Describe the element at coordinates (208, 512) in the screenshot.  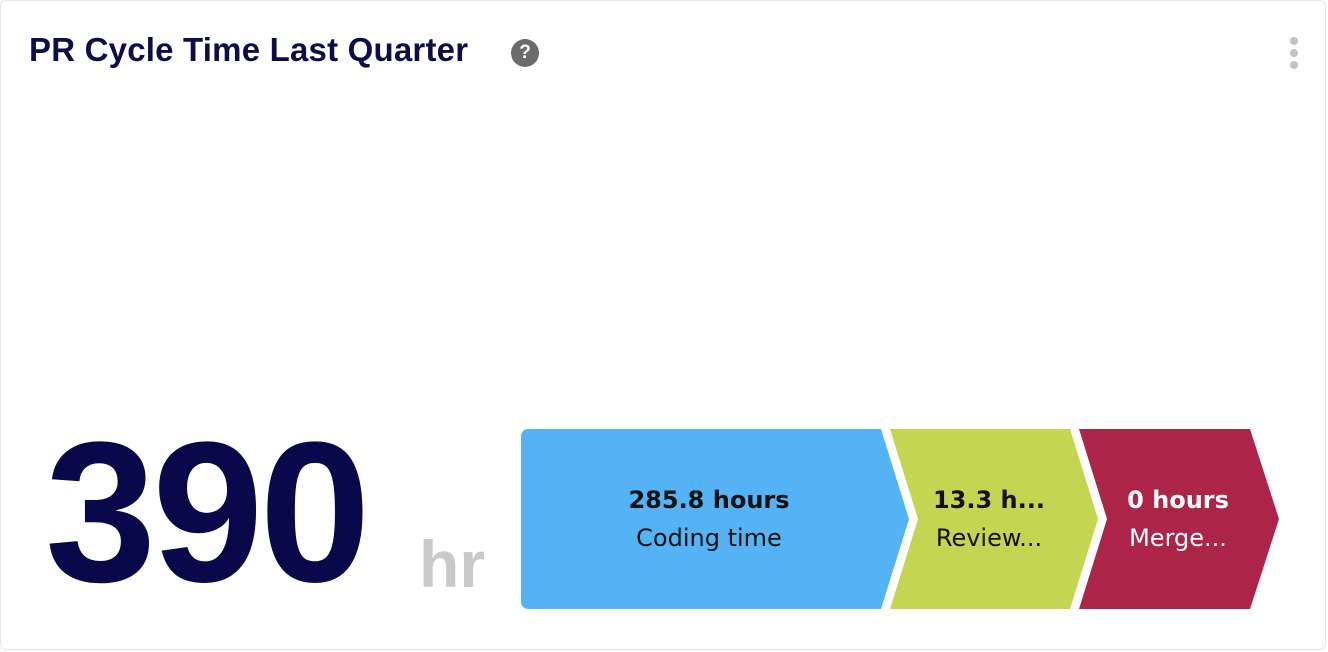
I see `total-cycle-time-value: 390` at that location.